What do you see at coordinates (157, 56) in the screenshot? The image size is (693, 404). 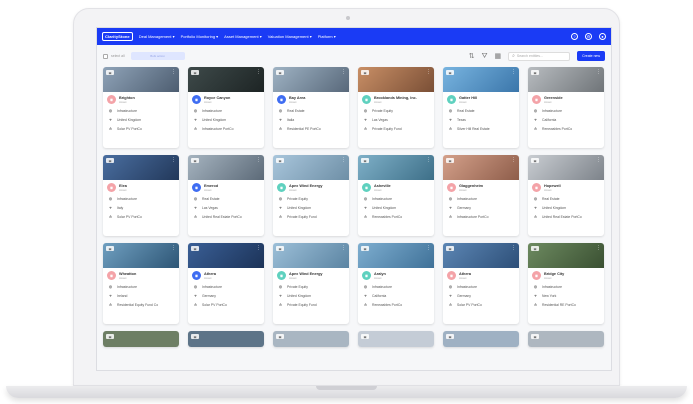 I see `bulk-action-button: Bulk action` at bounding box center [157, 56].